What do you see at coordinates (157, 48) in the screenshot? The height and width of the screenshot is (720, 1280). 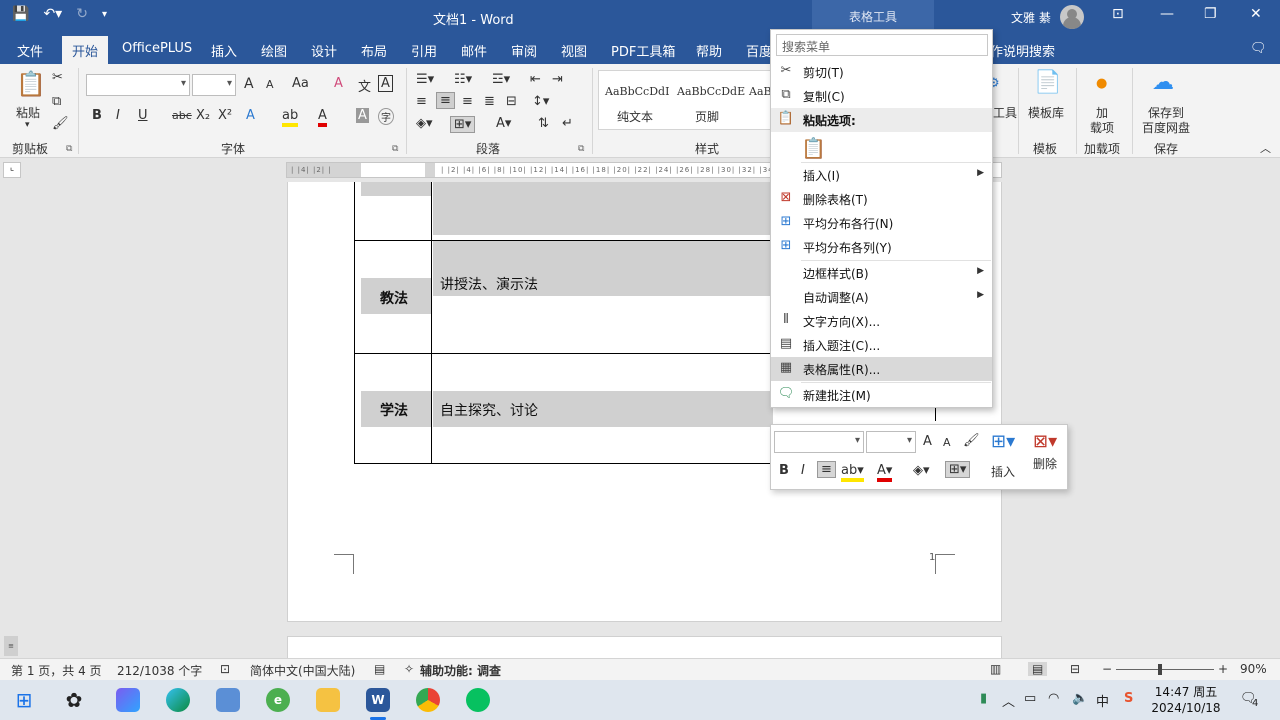 I see `tab-officeplus: OfficePLUS` at bounding box center [157, 48].